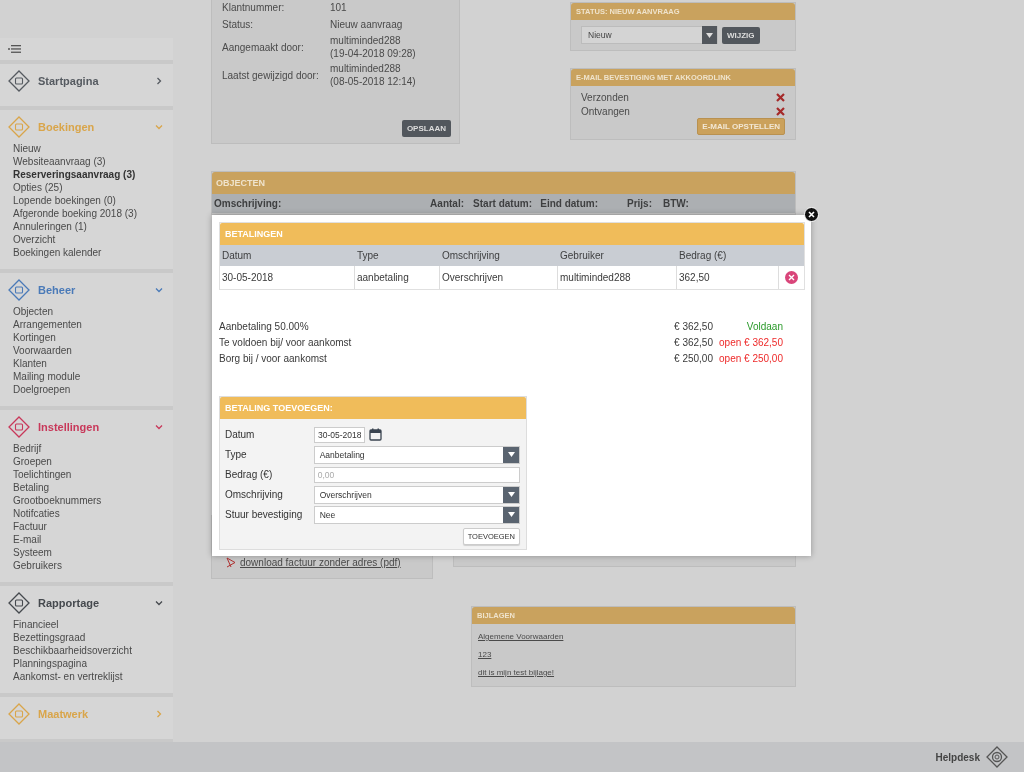 The image size is (1024, 772). What do you see at coordinates (997, 757) in the screenshot?
I see `lifebuoy-icon` at bounding box center [997, 757].